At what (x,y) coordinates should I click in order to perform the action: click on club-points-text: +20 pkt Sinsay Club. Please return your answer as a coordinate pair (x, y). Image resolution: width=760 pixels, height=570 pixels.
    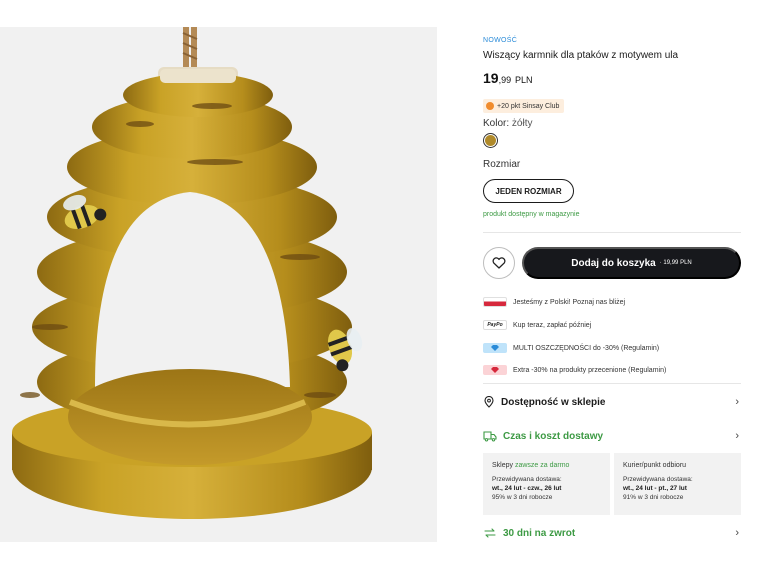
    Looking at the image, I should click on (528, 106).